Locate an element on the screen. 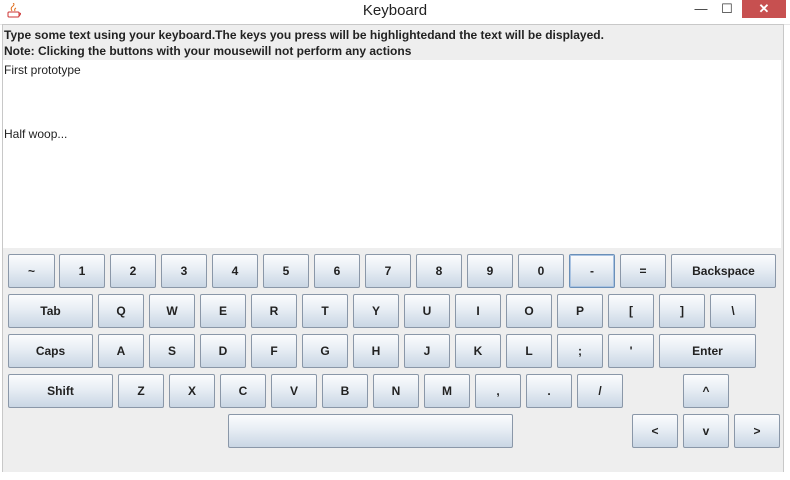 Image resolution: width=790 pixels, height=480 pixels. key-quote: ' is located at coordinates (631, 351).